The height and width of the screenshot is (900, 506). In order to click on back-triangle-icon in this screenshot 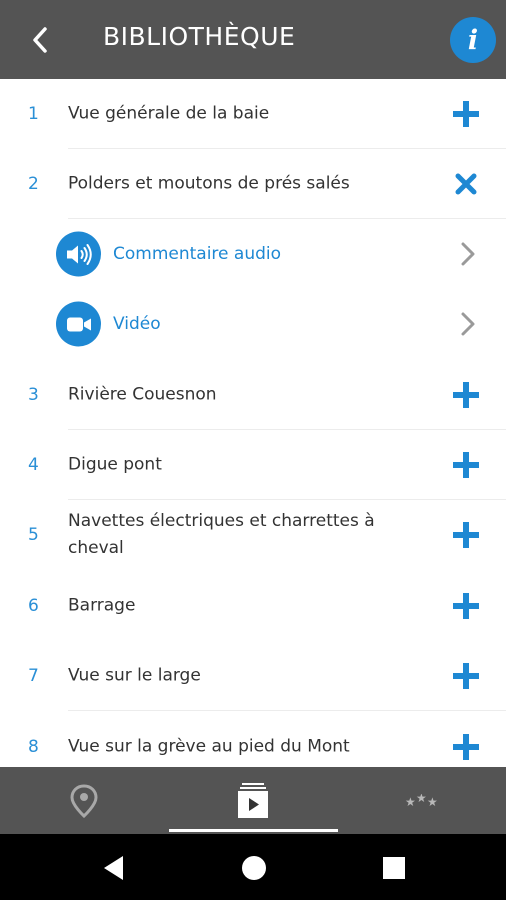, I will do `click(113, 868)`.